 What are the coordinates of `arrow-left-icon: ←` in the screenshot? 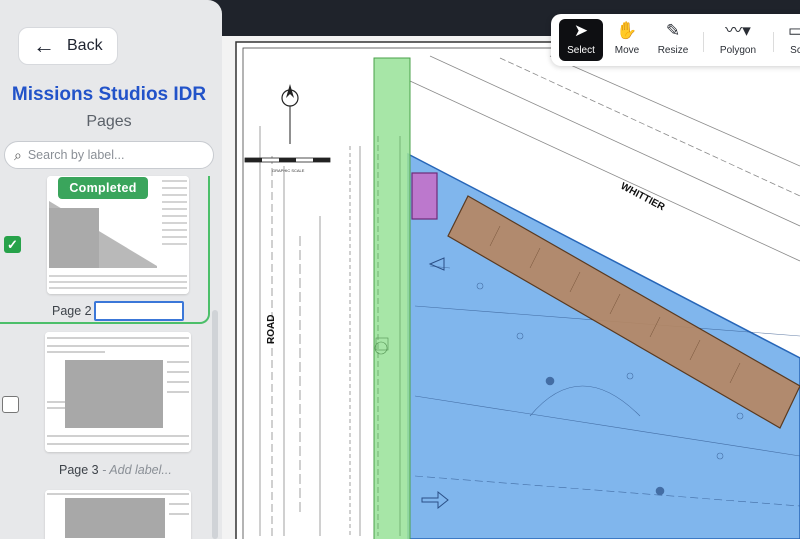 It's located at (44, 45).